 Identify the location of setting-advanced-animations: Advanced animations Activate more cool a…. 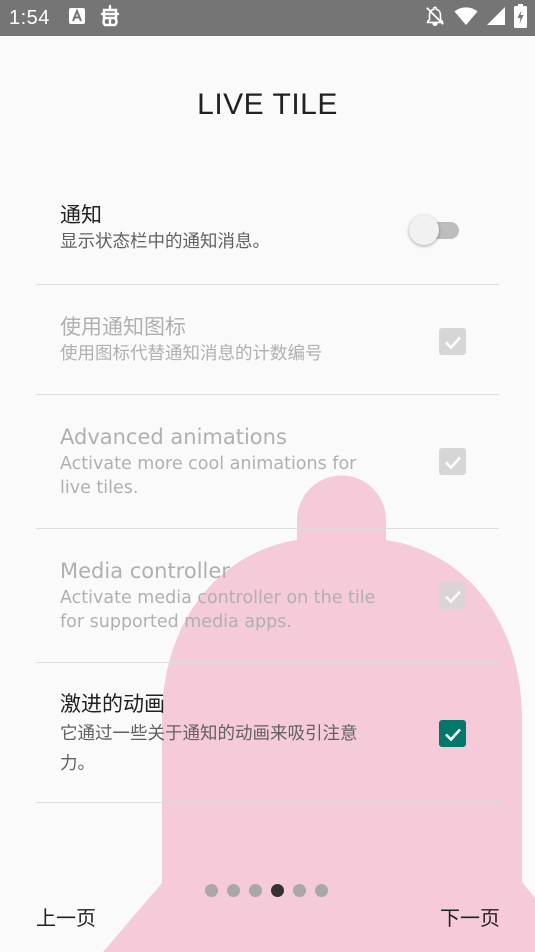
(267, 462).